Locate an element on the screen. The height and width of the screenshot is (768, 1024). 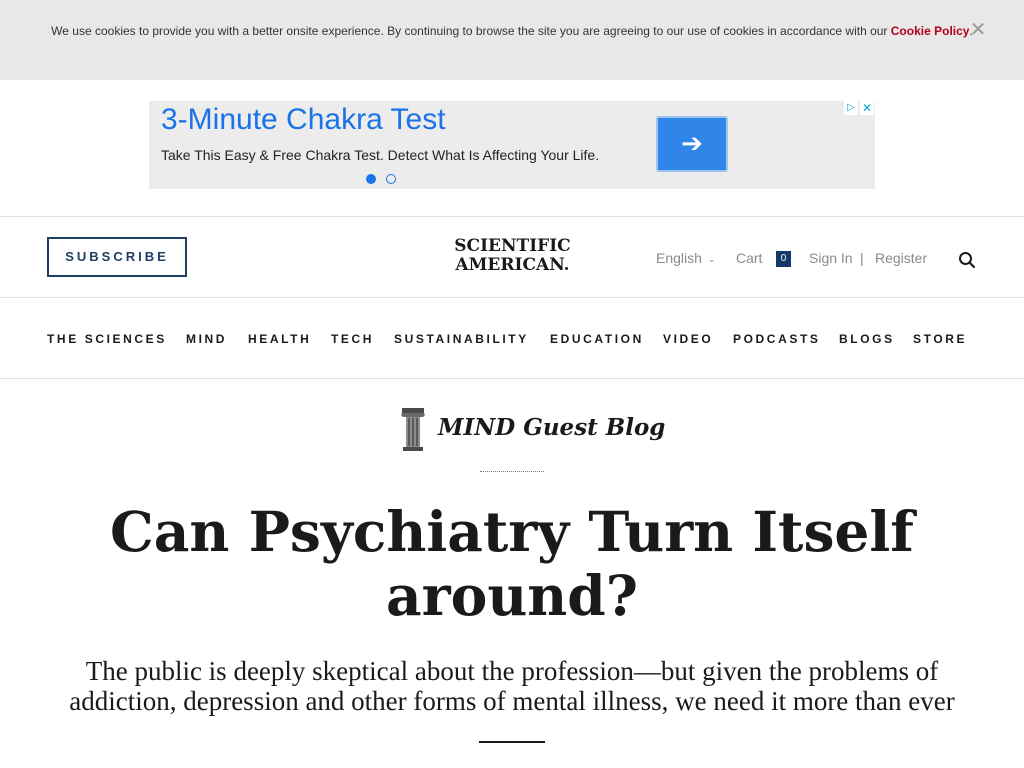
nav-item-mind: MIND is located at coordinates (206, 339).